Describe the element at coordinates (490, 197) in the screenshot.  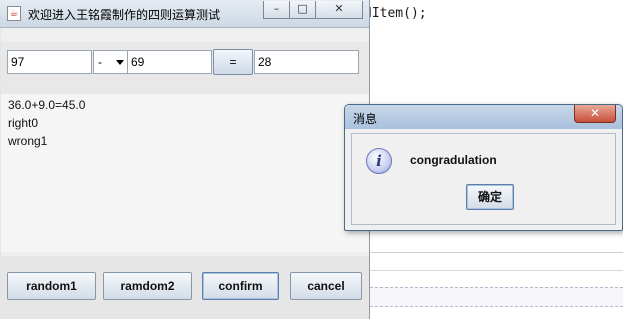
I see `ok-button: 确定` at that location.